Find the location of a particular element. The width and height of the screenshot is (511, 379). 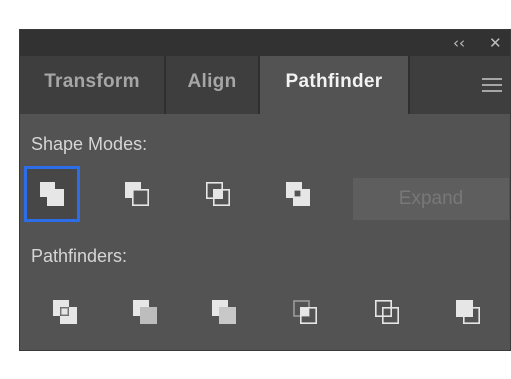

minus-front-icon is located at coordinates (137, 194).